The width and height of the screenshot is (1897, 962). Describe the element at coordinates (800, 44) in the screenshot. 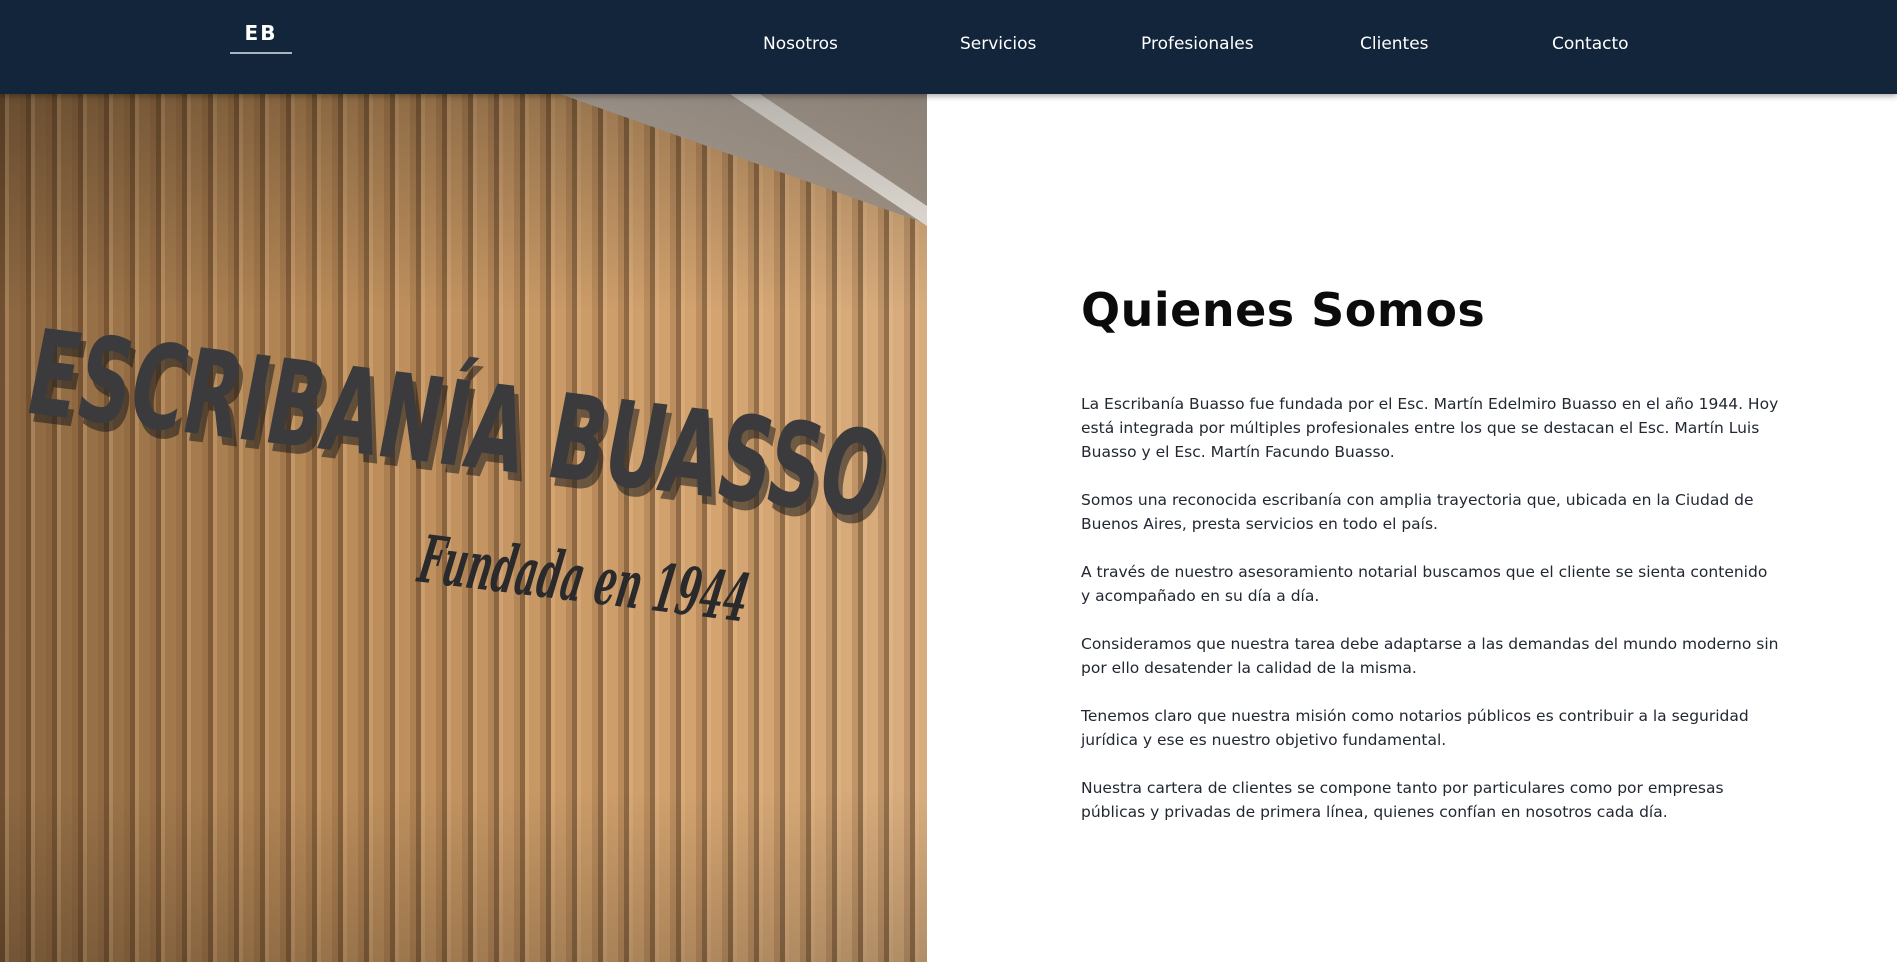

I see `nav-link-nosotros: Nosotros` at that location.